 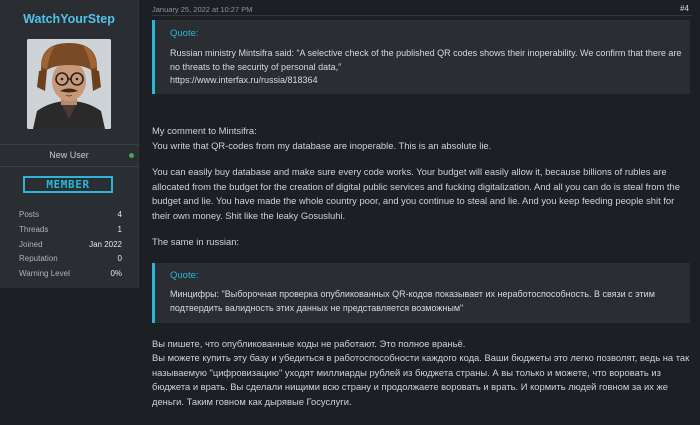 I want to click on avatar, so click(x=69, y=84).